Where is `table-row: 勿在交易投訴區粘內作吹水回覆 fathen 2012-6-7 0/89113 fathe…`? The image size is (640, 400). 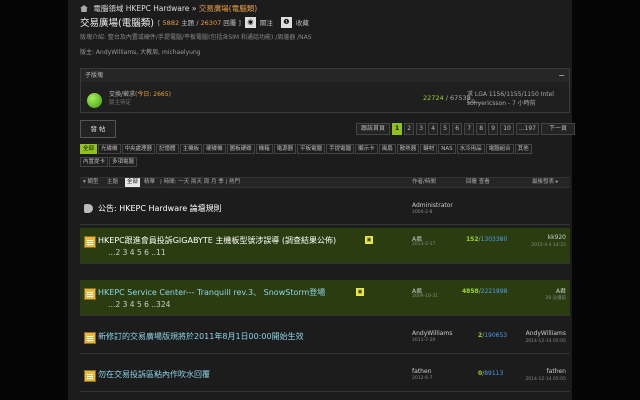 table-row: 勿在交易投訴區粘內作吹水回覆 fathen 2012-6-7 0/89113 fathe… is located at coordinates (325, 376).